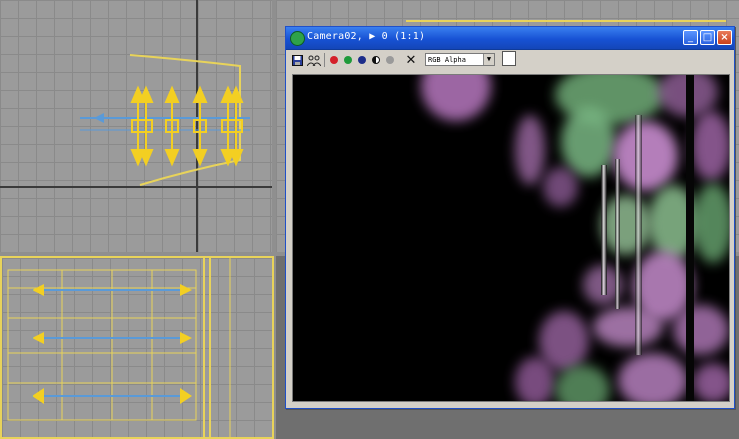  I want to click on red-channel-icon, so click(334, 60).